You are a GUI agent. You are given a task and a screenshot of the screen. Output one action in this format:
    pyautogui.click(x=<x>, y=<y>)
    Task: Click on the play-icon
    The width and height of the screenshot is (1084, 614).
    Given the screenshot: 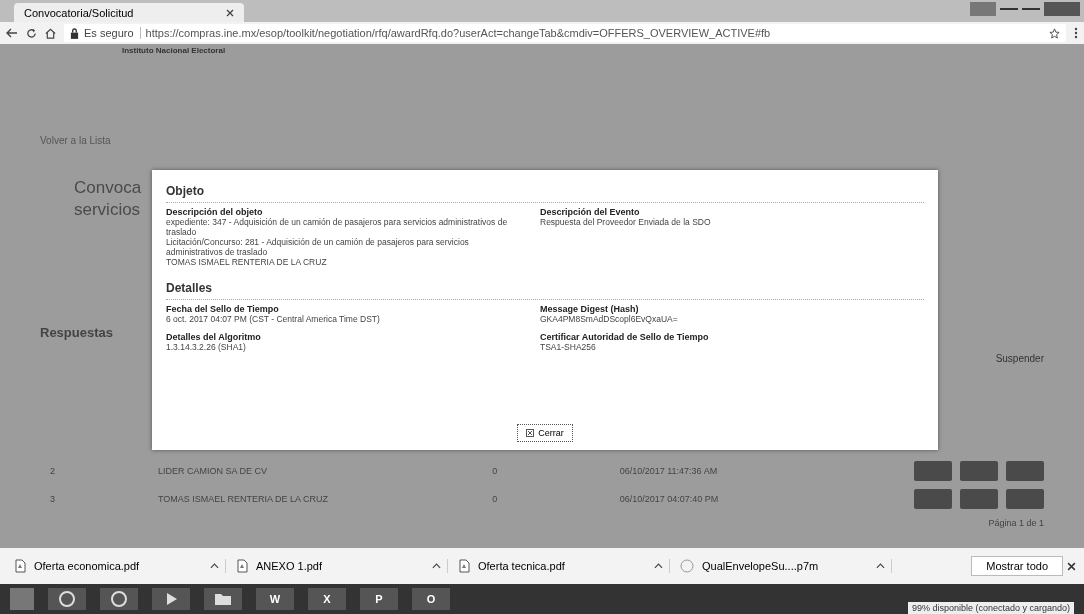 What is the action you would take?
    pyautogui.click(x=171, y=599)
    